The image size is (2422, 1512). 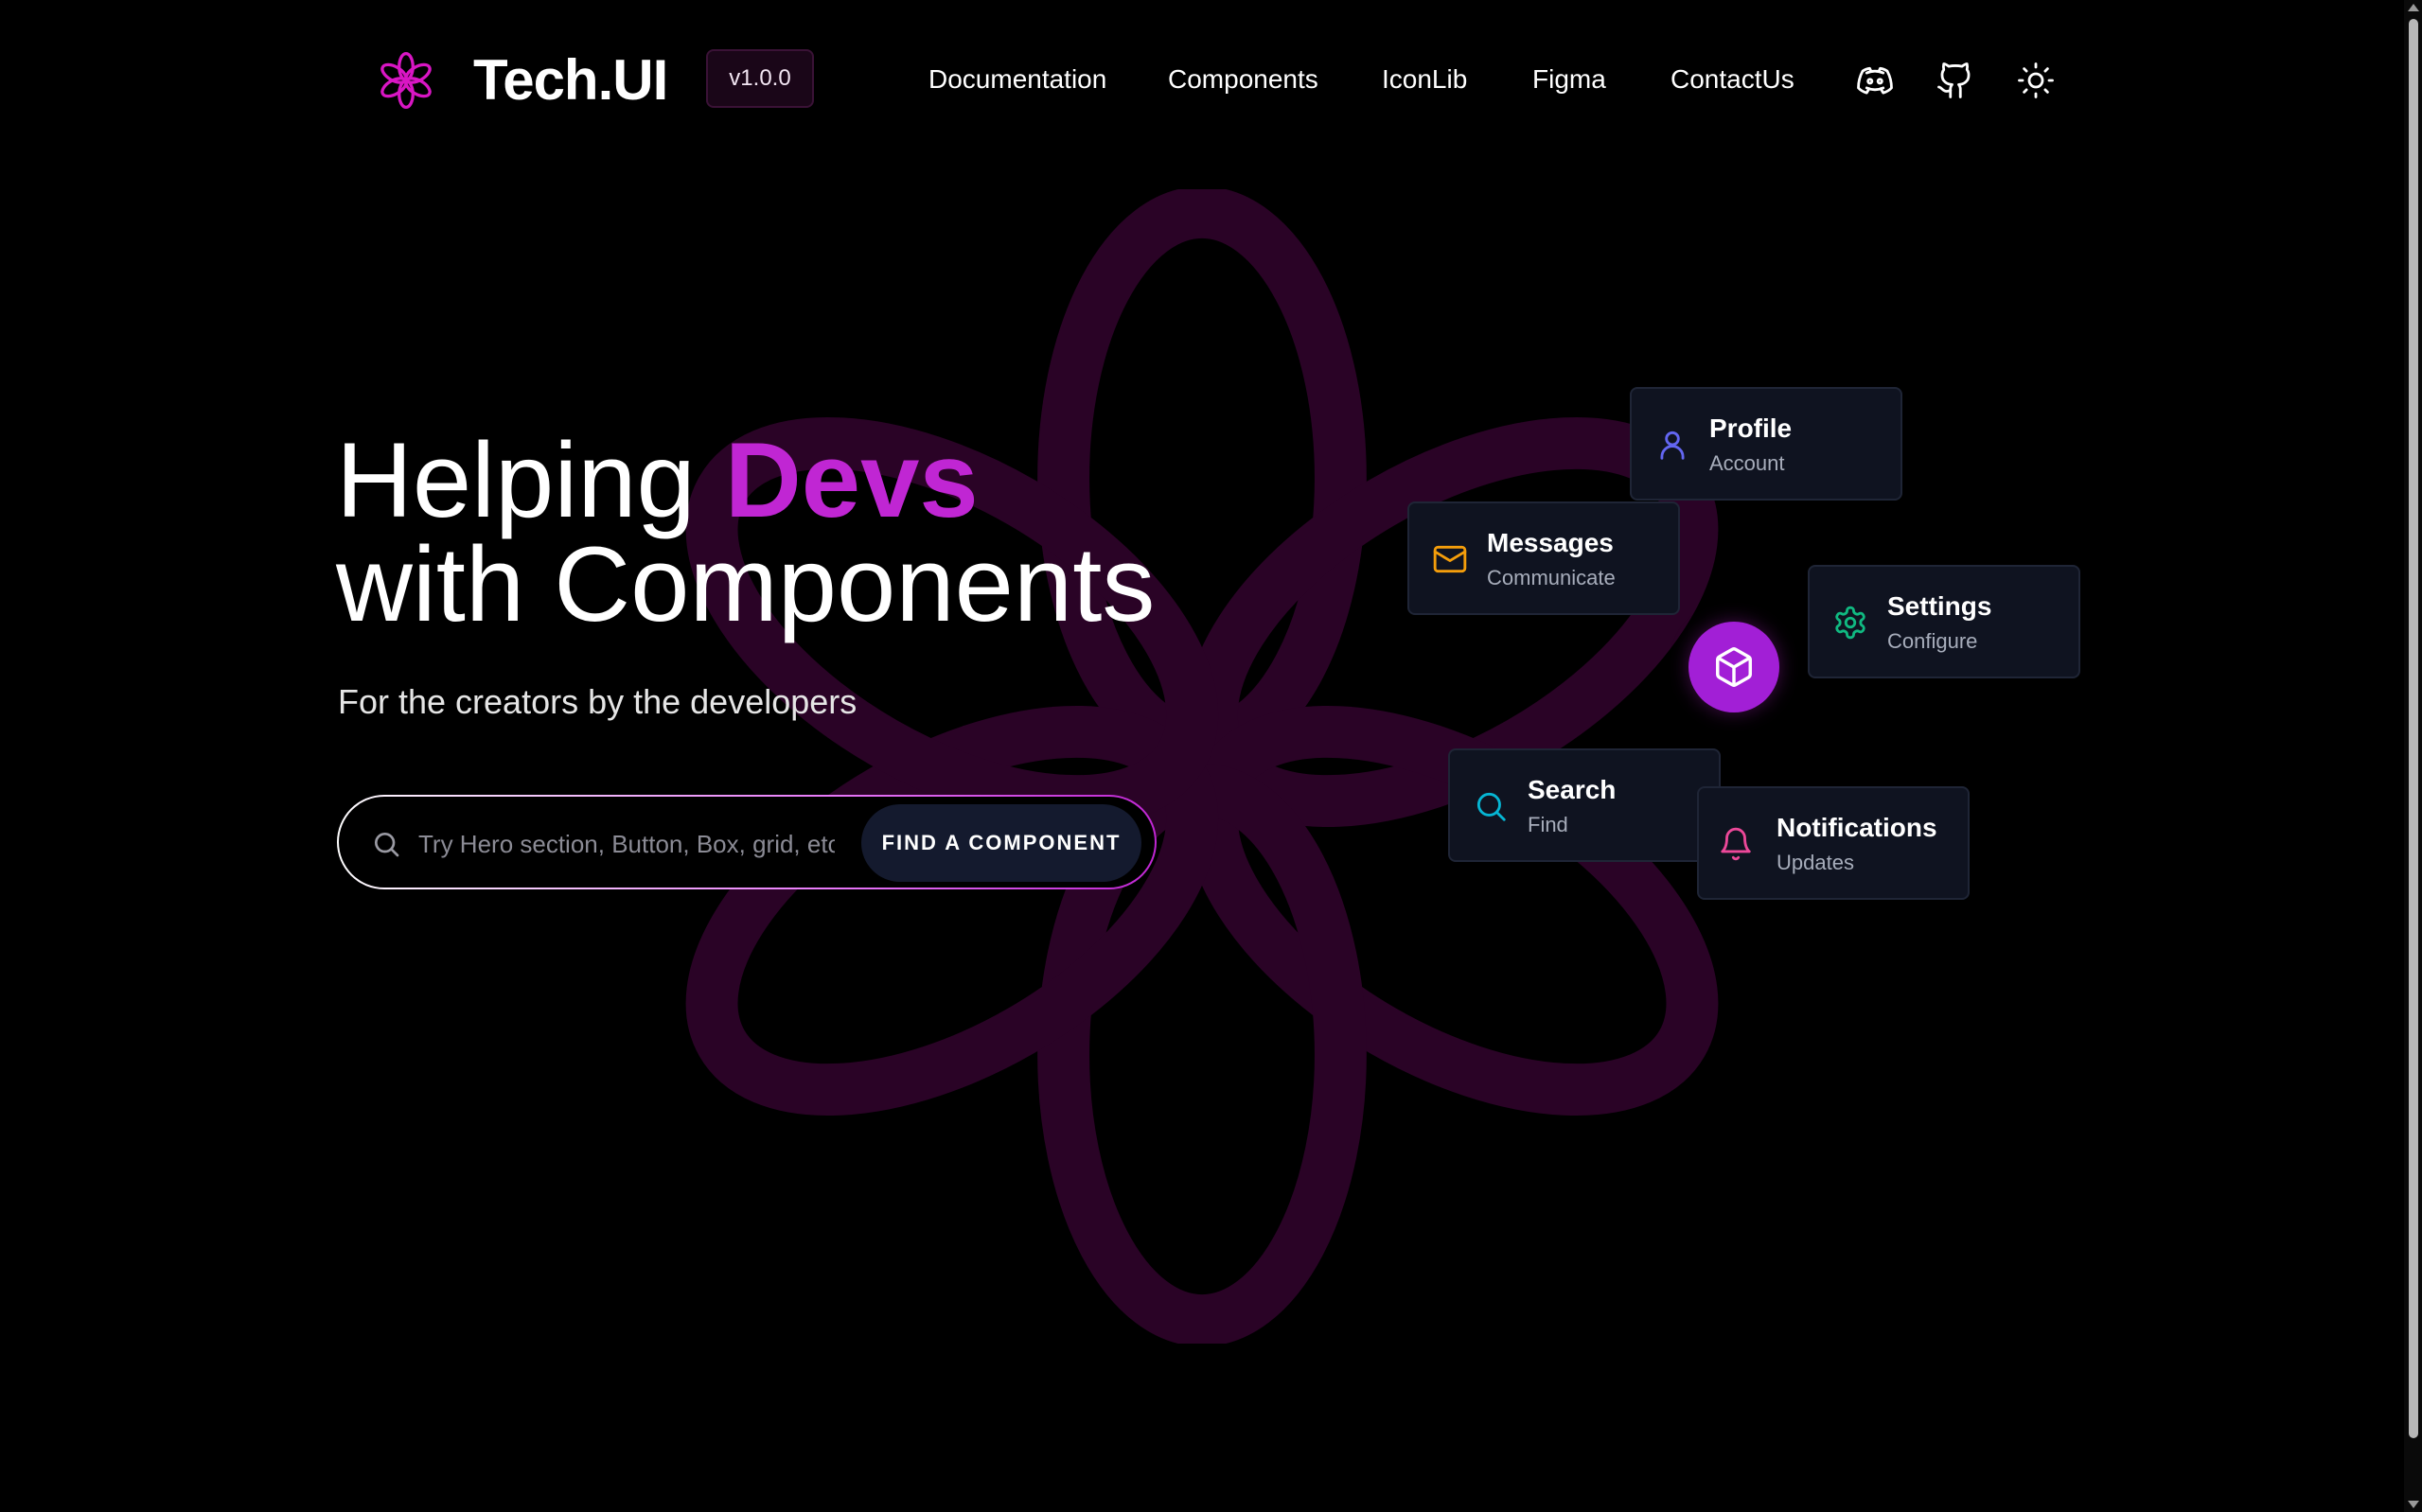 What do you see at coordinates (1001, 843) in the screenshot?
I see `find-component-button: FIND A COMPONENT` at bounding box center [1001, 843].